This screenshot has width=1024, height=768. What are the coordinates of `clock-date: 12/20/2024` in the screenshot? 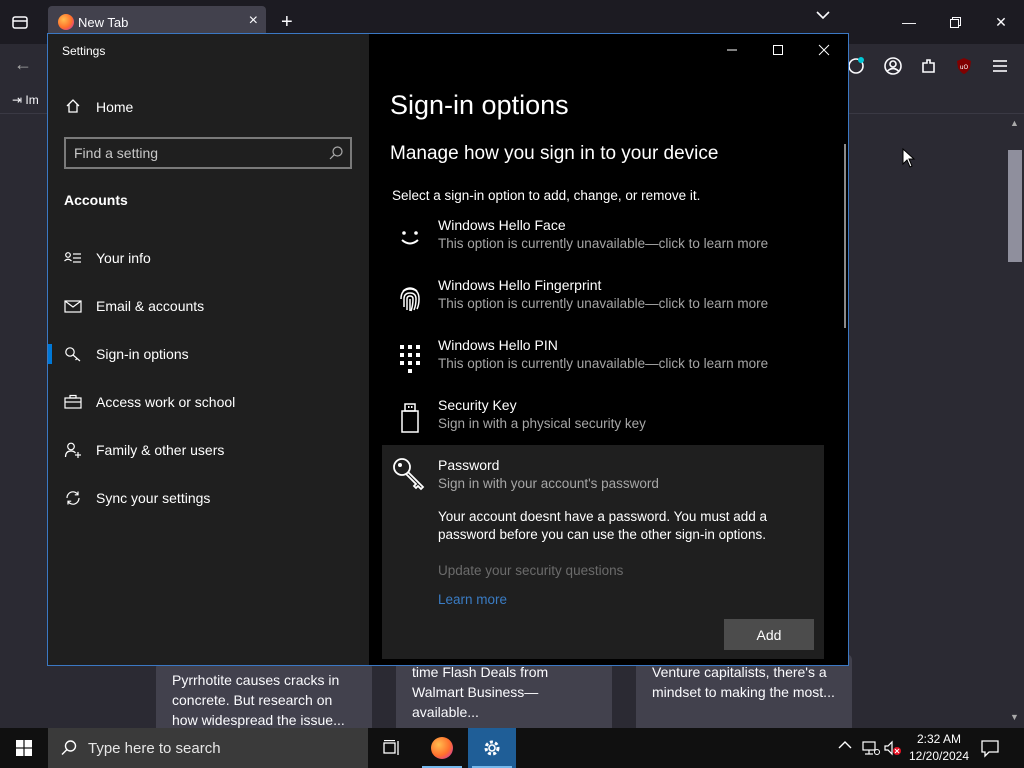 It's located at (939, 756).